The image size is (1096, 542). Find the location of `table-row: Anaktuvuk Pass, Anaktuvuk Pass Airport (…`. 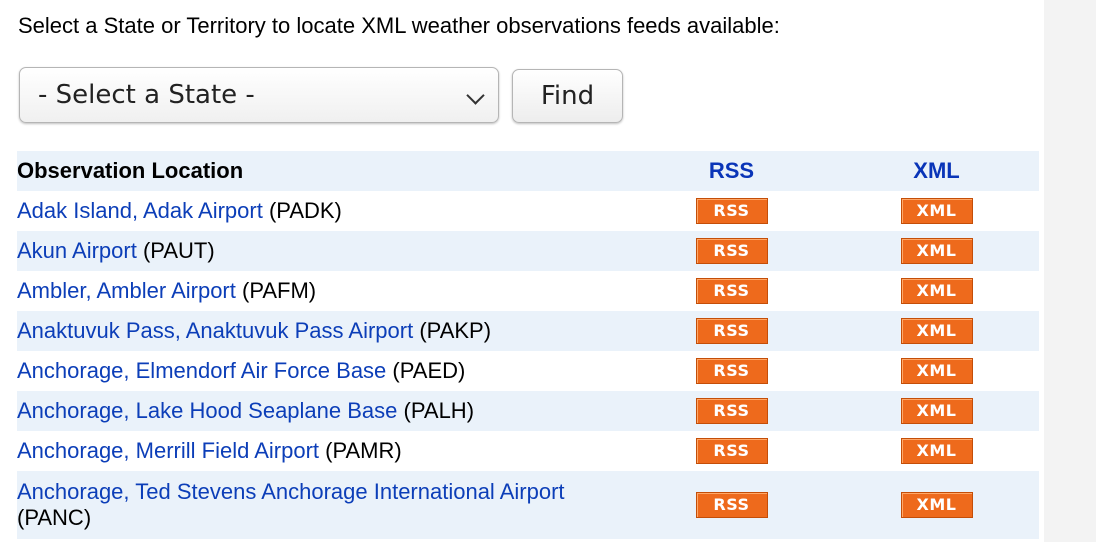

table-row: Anaktuvuk Pass, Anaktuvuk Pass Airport (… is located at coordinates (528, 331).